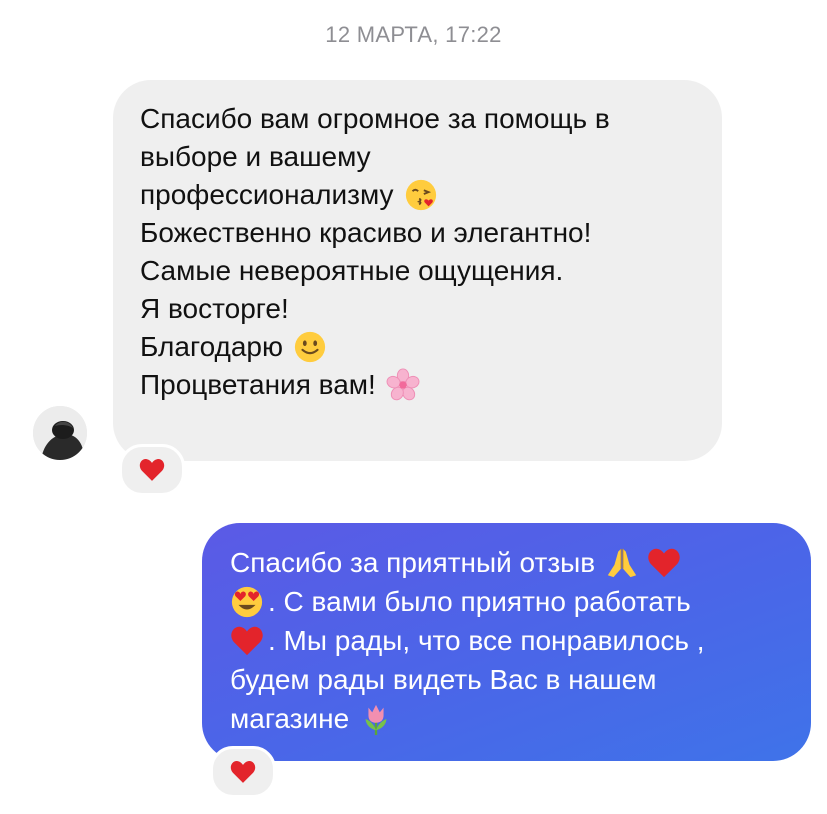  I want to click on message-line: профессионализму, so click(418, 195).